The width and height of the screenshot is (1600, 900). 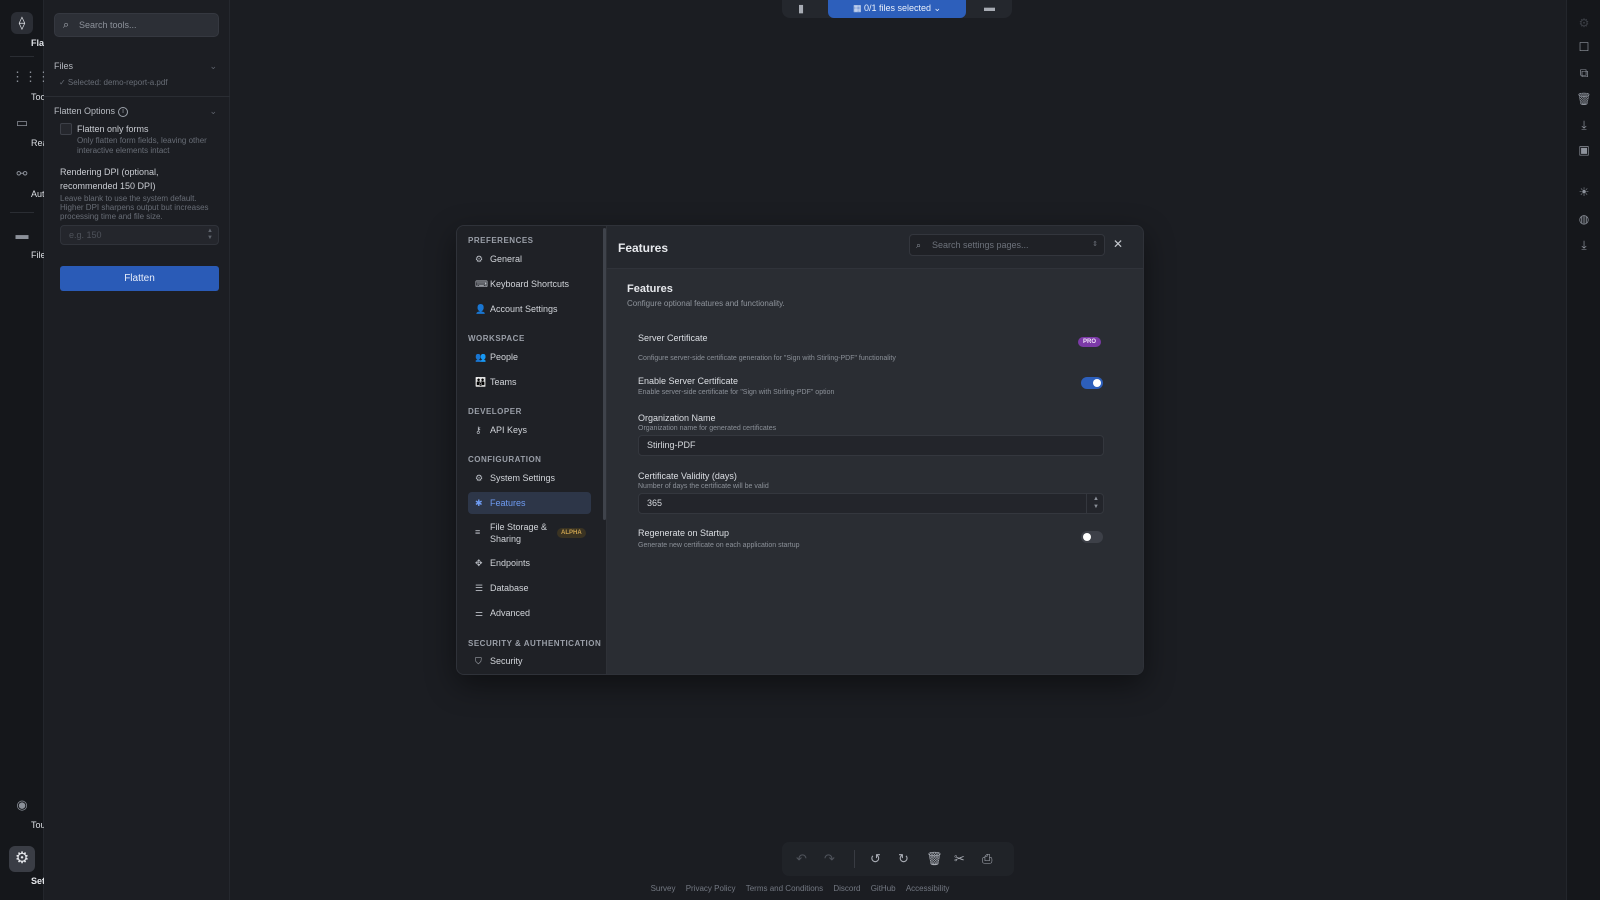 I want to click on nav-item-file-storage: ≡ File Storage & Sharing ALPHA, so click(x=529, y=532).